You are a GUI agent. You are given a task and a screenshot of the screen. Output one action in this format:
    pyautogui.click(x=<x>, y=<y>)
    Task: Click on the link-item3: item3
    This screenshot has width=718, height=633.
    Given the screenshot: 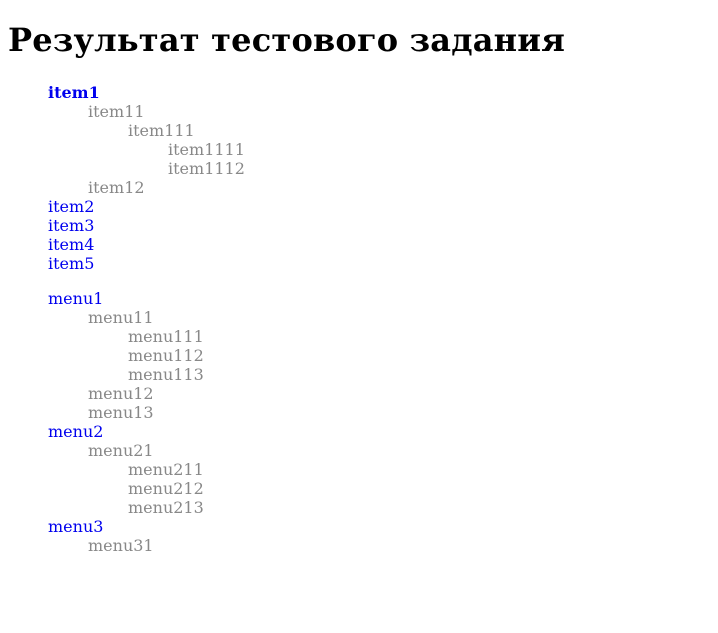 What is the action you would take?
    pyautogui.click(x=379, y=225)
    